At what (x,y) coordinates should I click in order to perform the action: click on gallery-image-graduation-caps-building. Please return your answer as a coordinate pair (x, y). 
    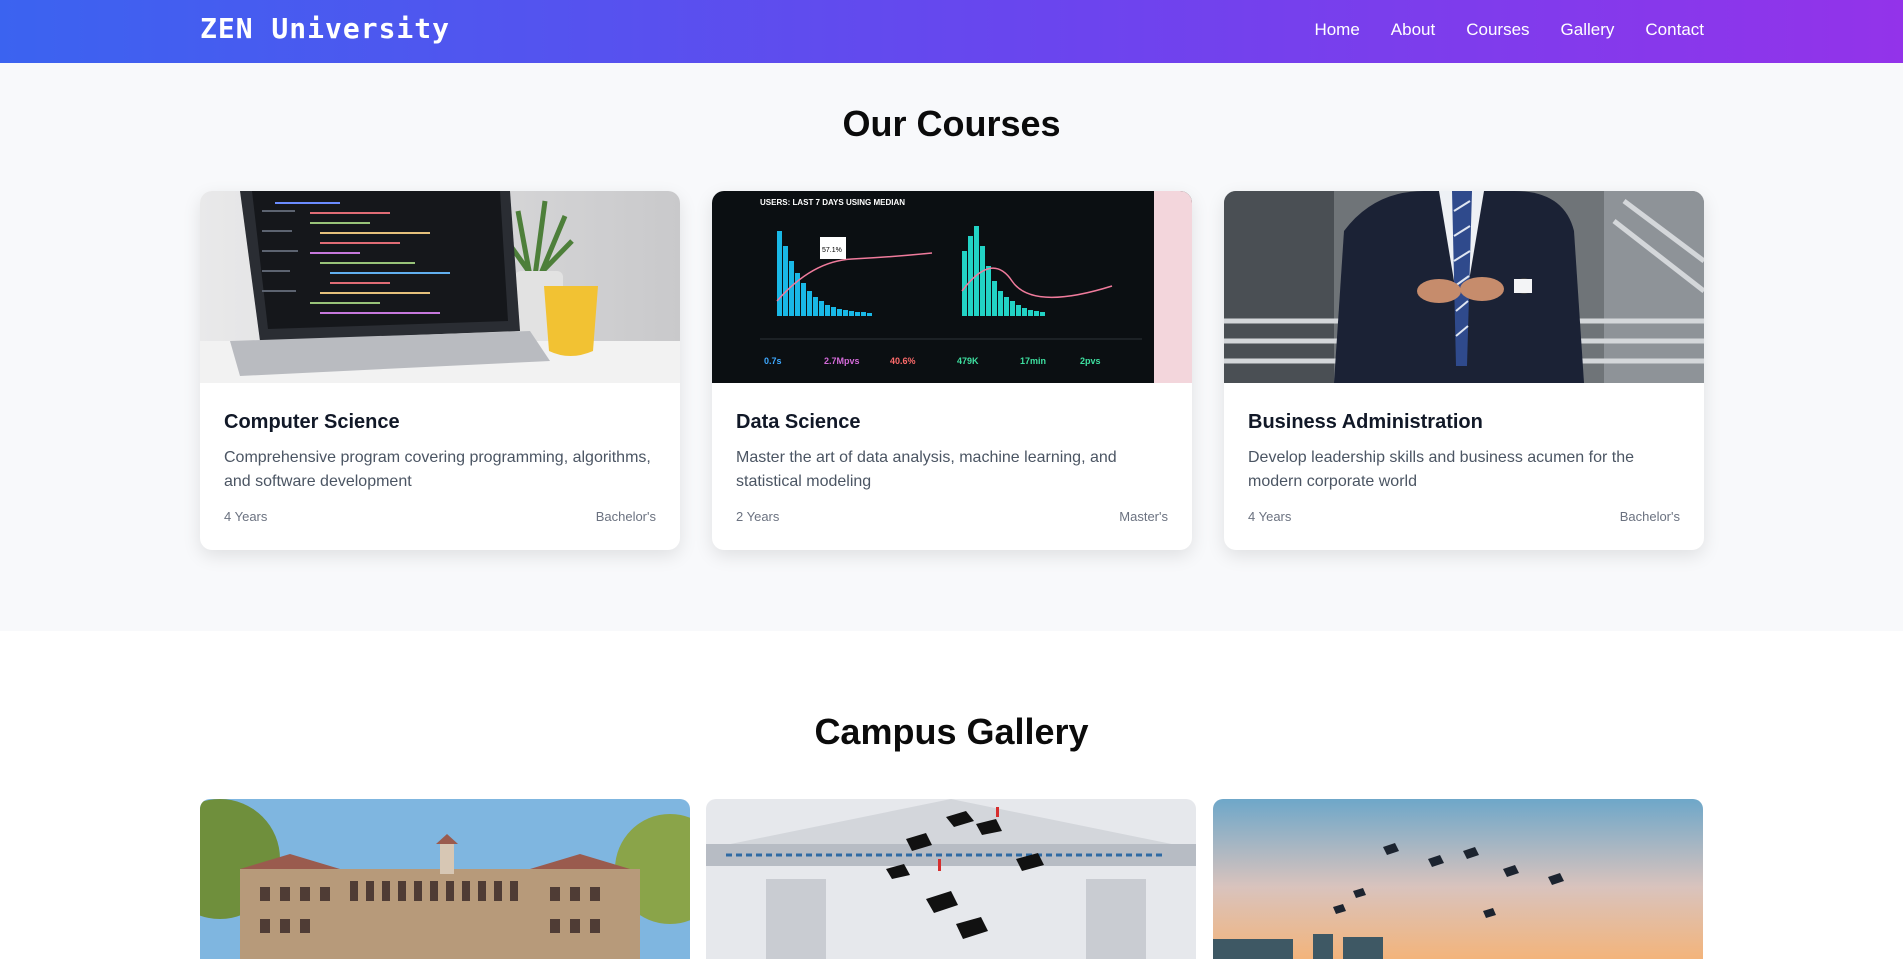
    Looking at the image, I should click on (951, 879).